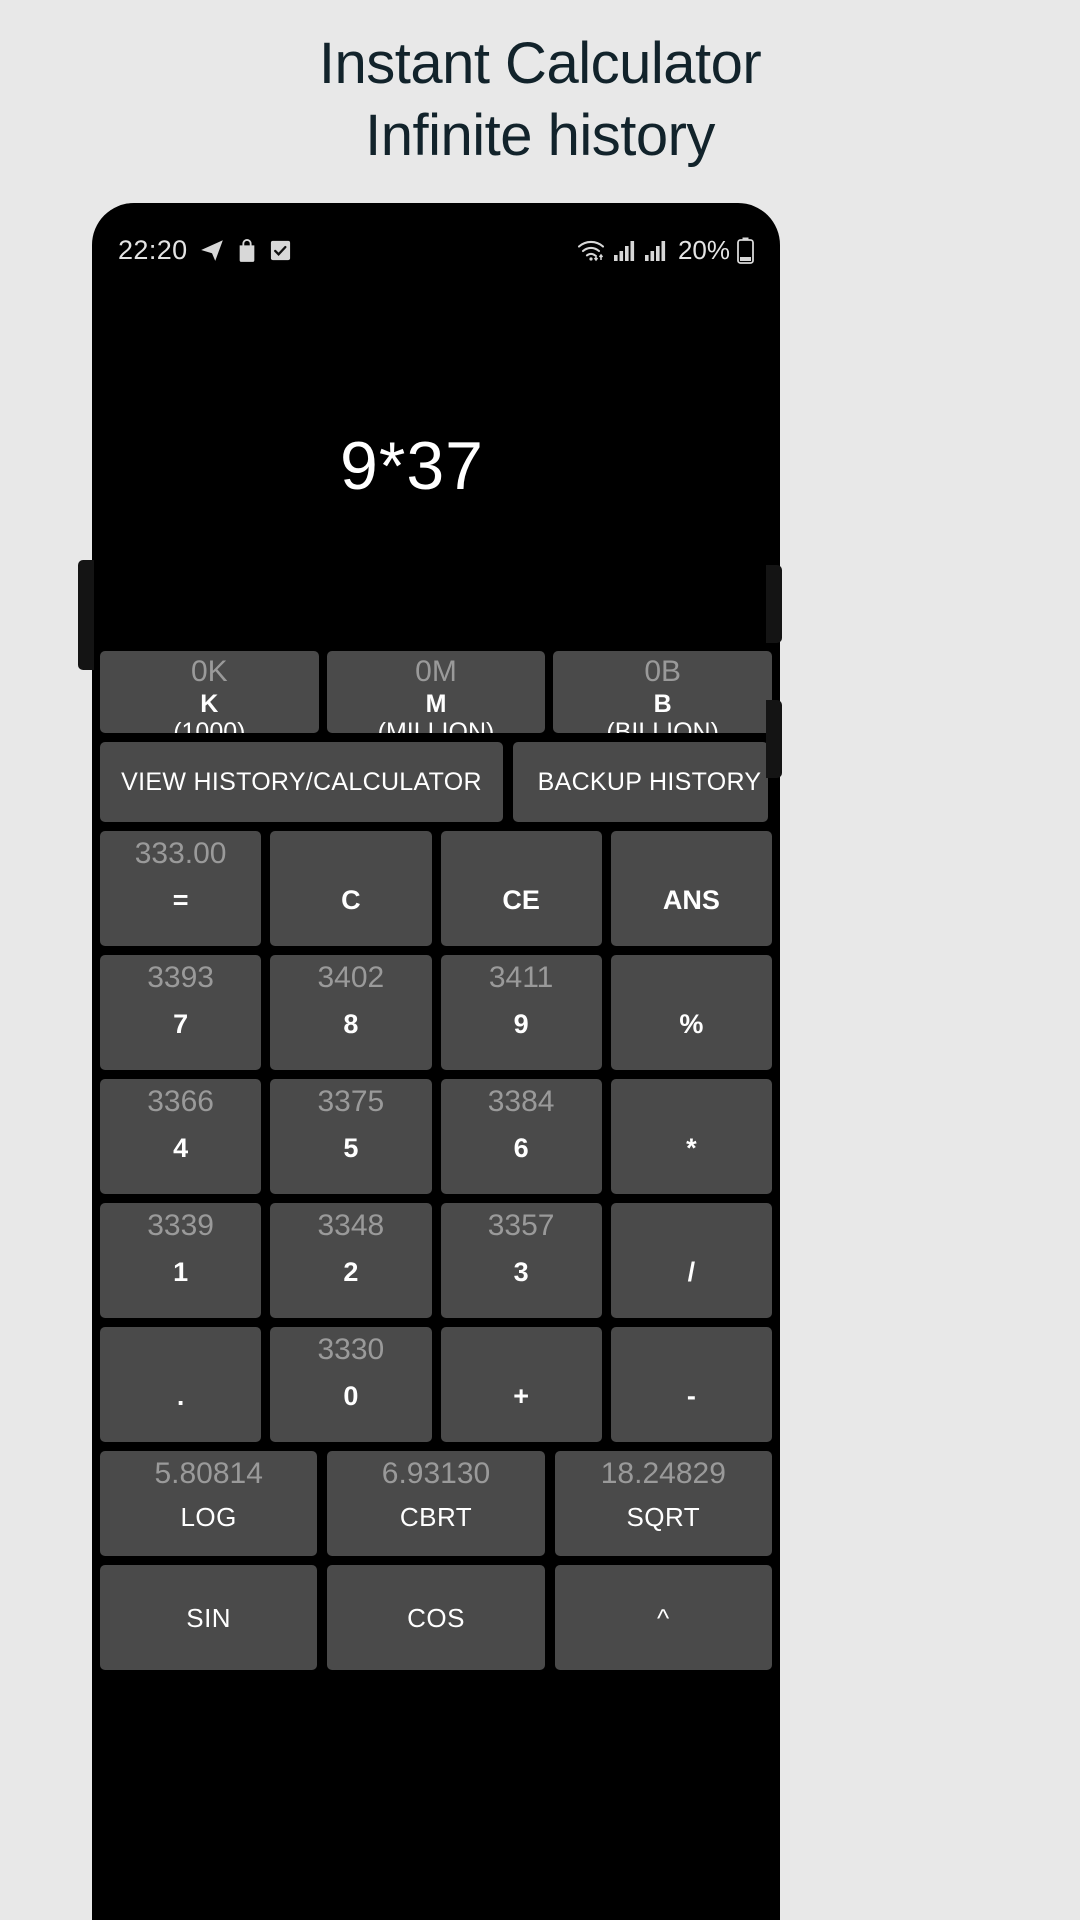 The image size is (1080, 1920). What do you see at coordinates (351, 1349) in the screenshot?
I see `key-0-history: 3330` at bounding box center [351, 1349].